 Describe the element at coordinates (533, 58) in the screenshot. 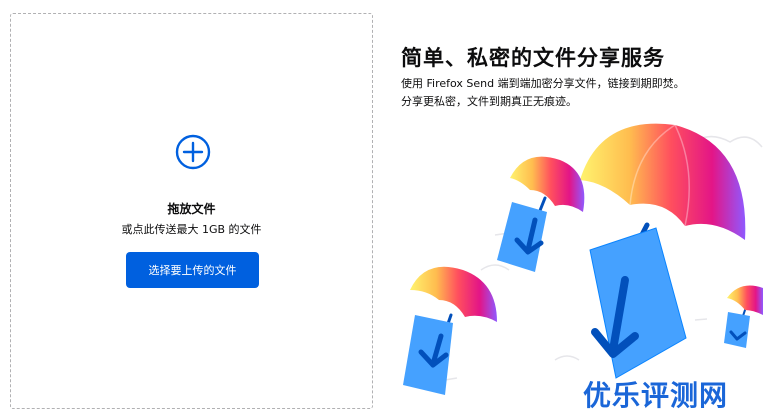

I see `page-headline: 简单、私密的文件分享服务` at that location.